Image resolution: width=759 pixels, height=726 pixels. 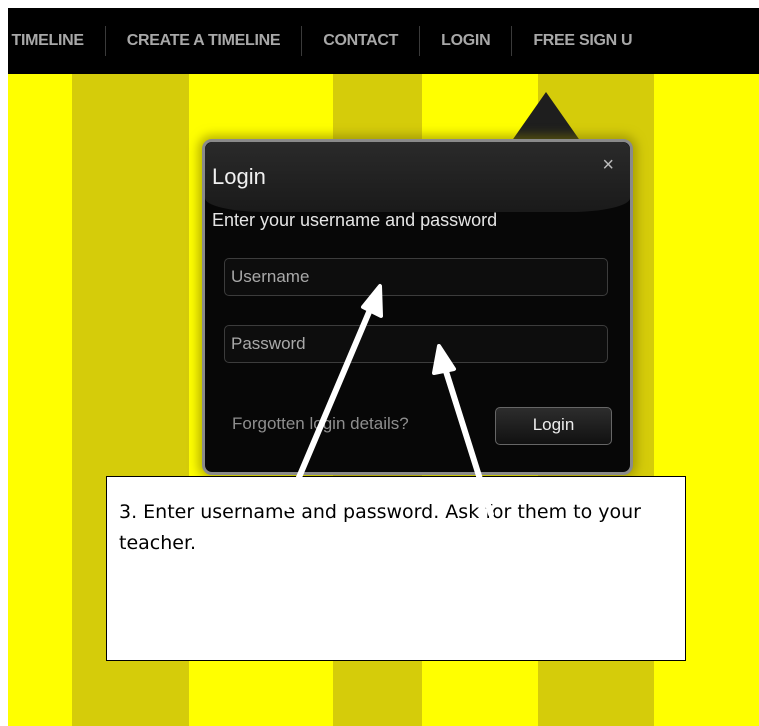 I want to click on arrow-to-password, so click(x=463, y=430).